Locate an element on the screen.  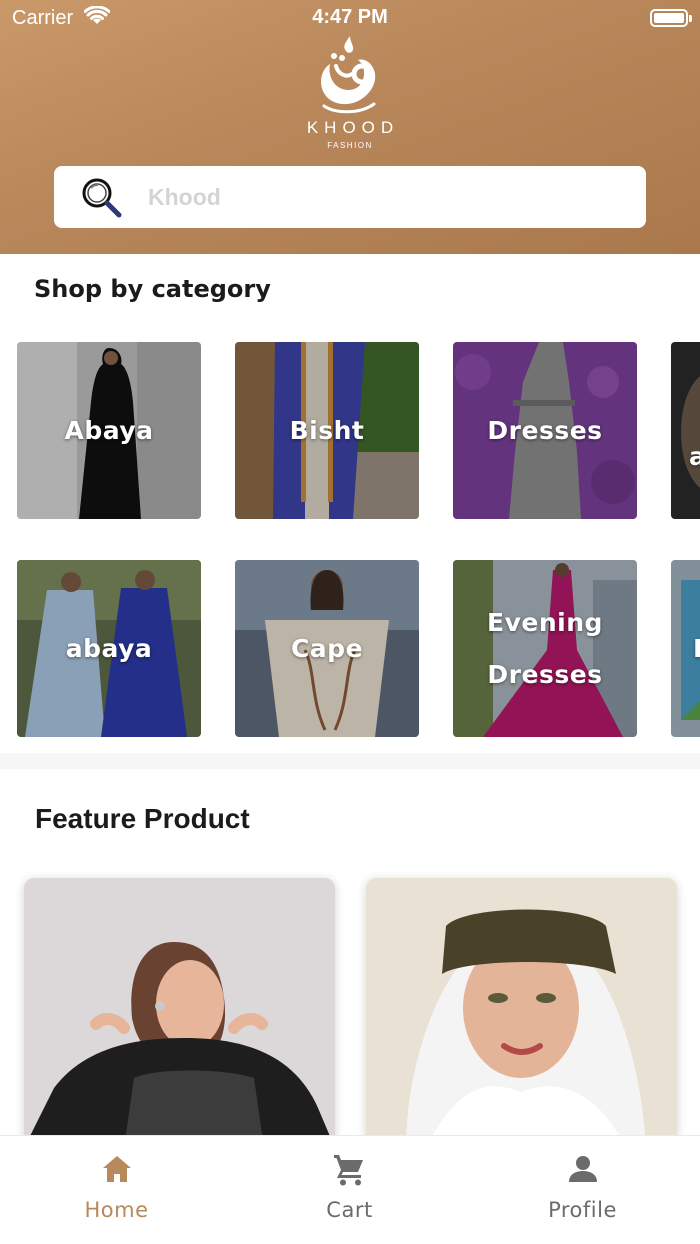
tab-label: Profile is located at coordinates (582, 1210).